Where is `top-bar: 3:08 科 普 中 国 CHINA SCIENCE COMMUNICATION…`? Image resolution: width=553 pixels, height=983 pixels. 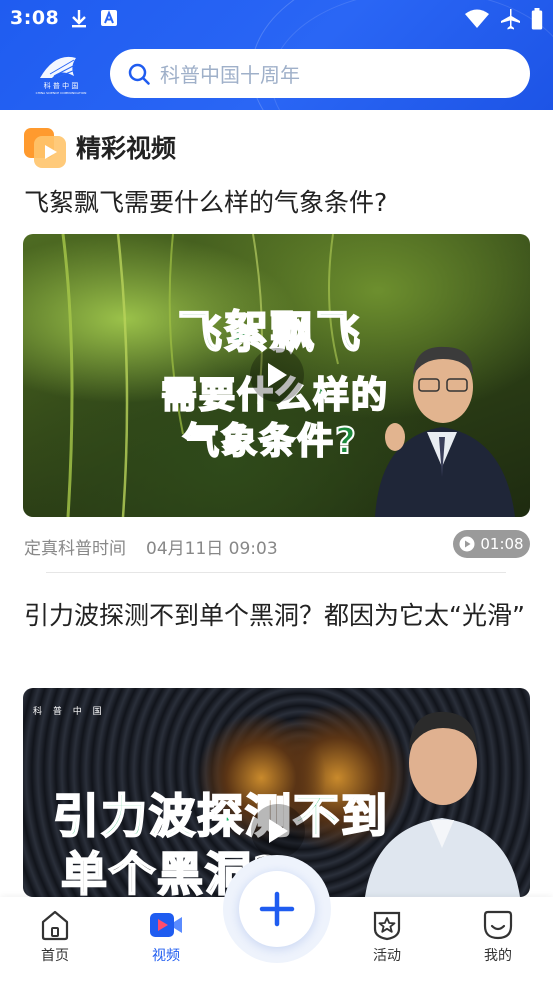
top-bar: 3:08 科 普 中 国 CHINA SCIENCE COMMUNICATION… is located at coordinates (276, 55).